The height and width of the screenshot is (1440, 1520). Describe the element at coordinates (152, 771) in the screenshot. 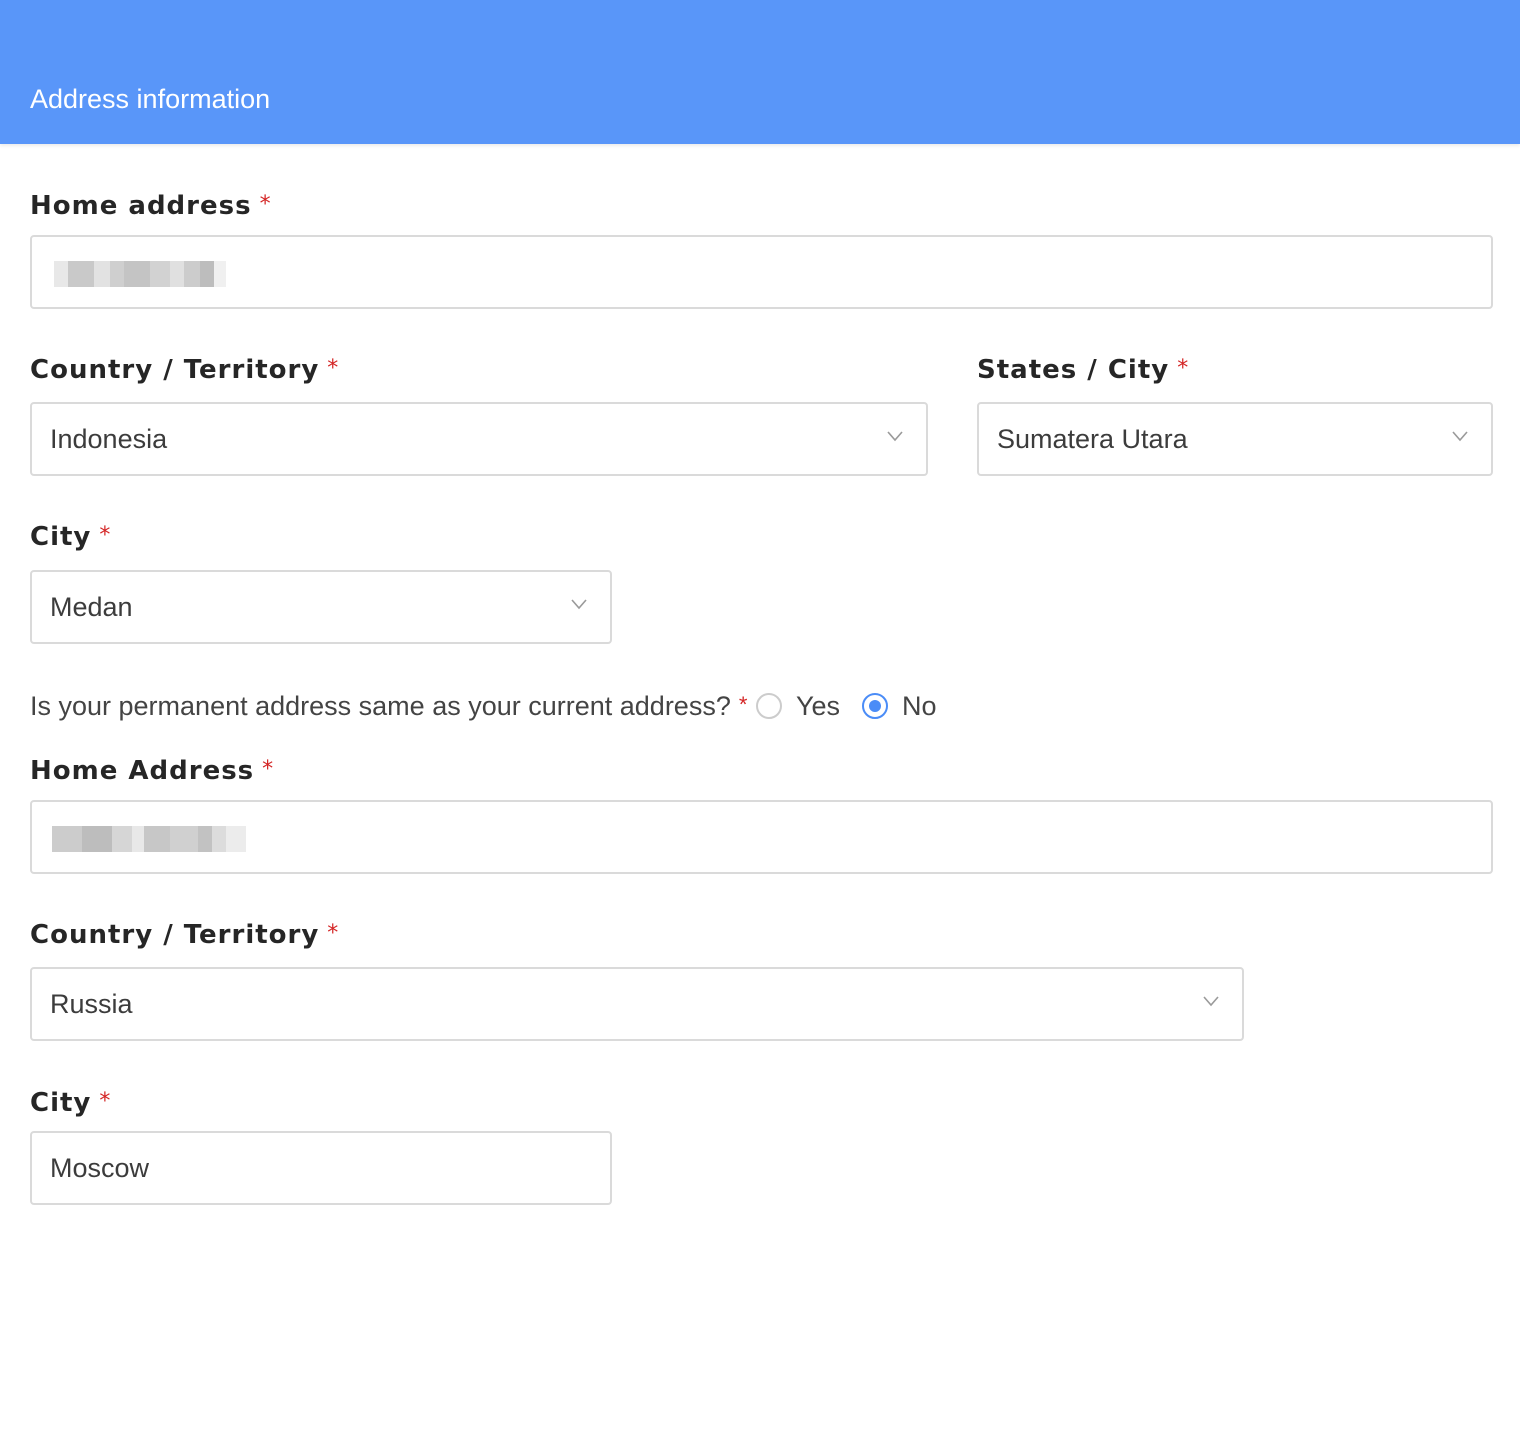

I see `permanent-home-address-label: Home Address *` at that location.